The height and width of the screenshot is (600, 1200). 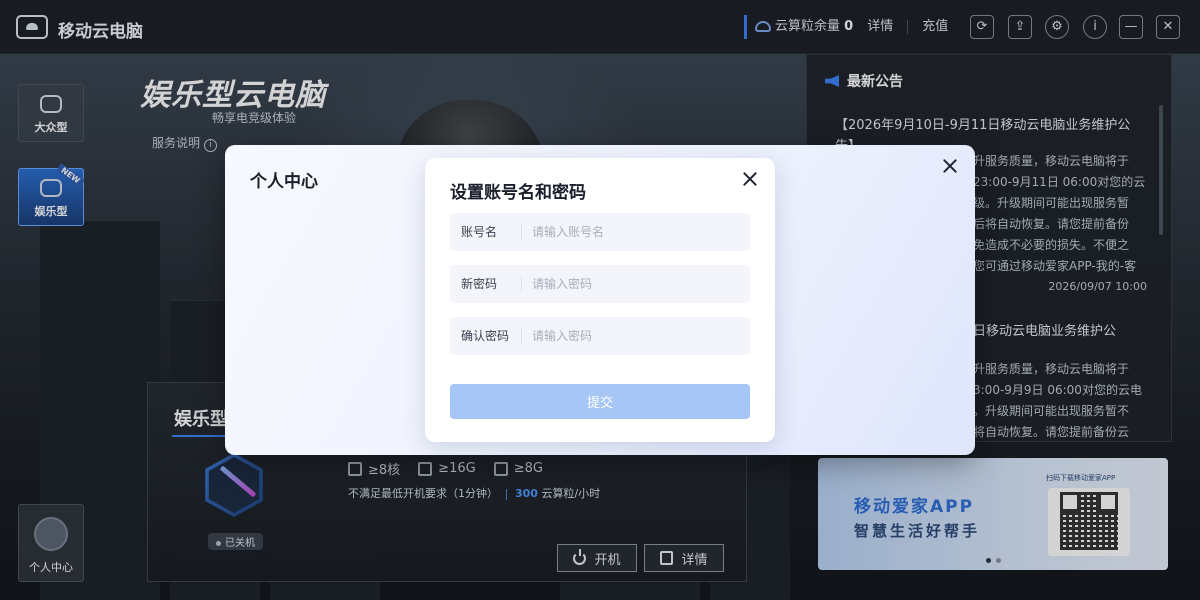 I want to click on personal-center-title: 个人中心, so click(x=284, y=182).